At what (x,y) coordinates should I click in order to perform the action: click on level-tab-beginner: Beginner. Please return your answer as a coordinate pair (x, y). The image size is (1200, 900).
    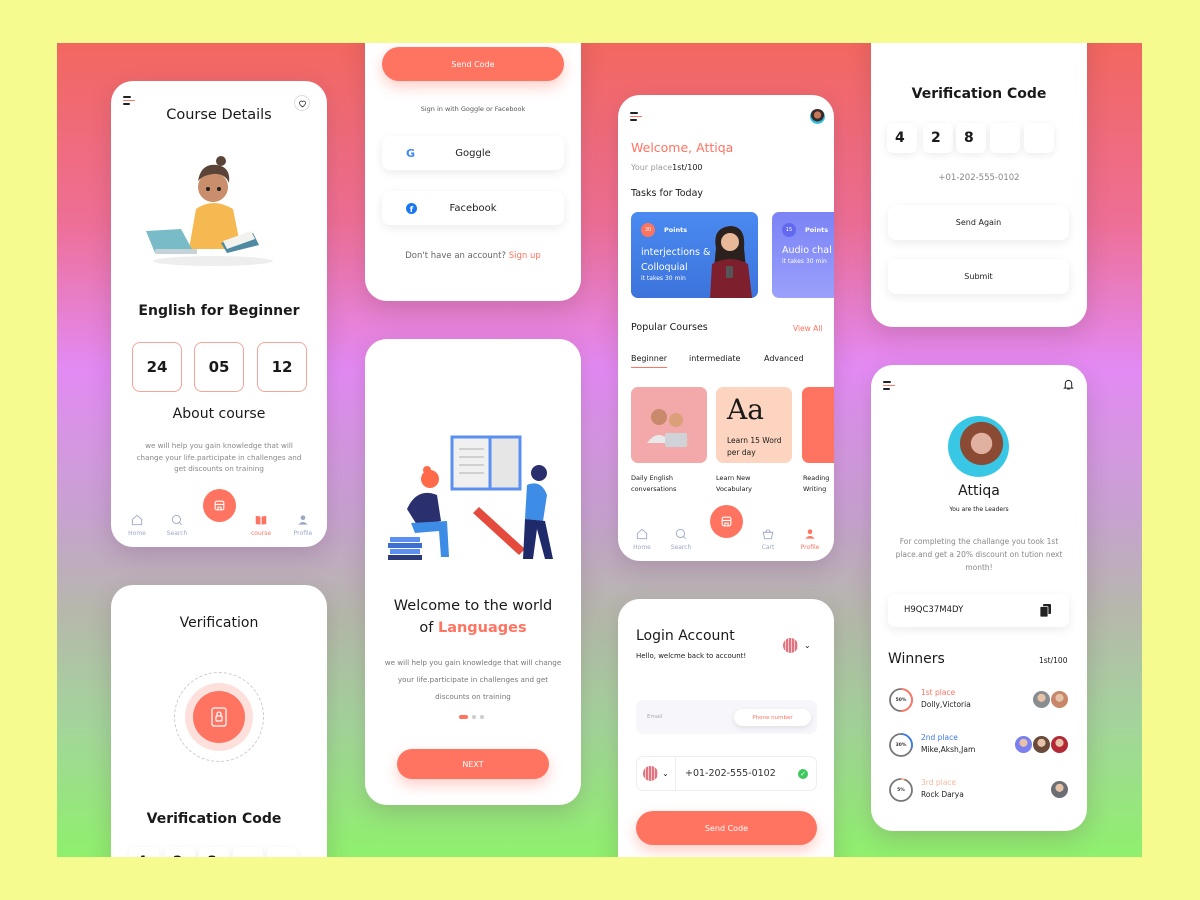
    Looking at the image, I should click on (649, 361).